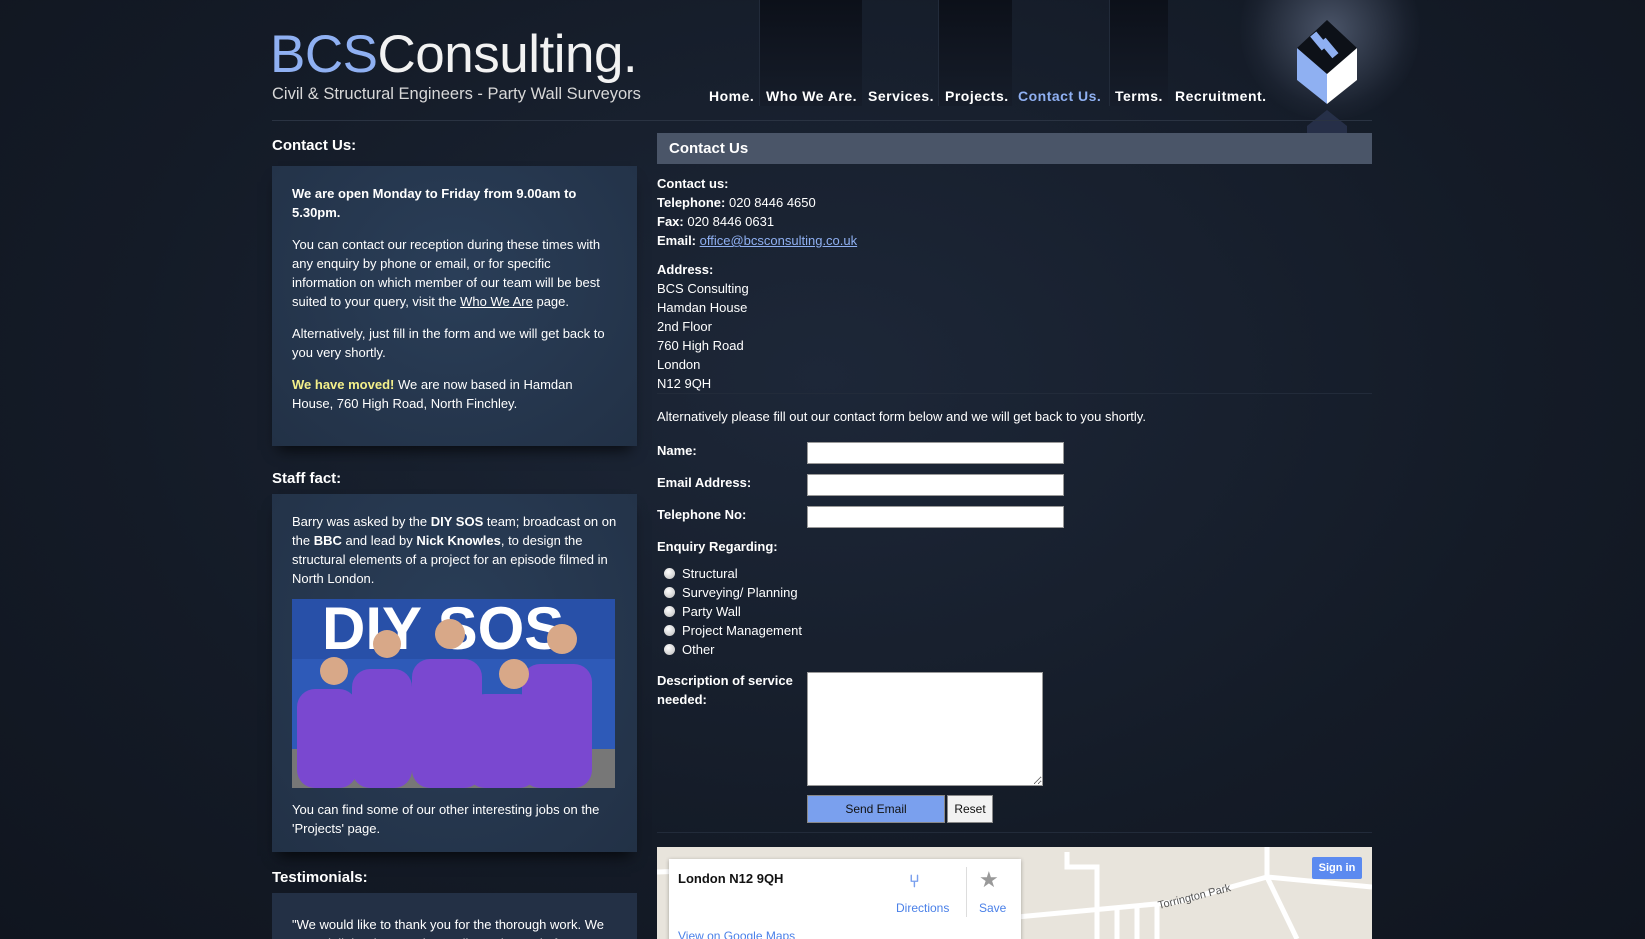 The height and width of the screenshot is (939, 1645). What do you see at coordinates (731, 878) in the screenshot?
I see `map-place: London N12 9QH` at bounding box center [731, 878].